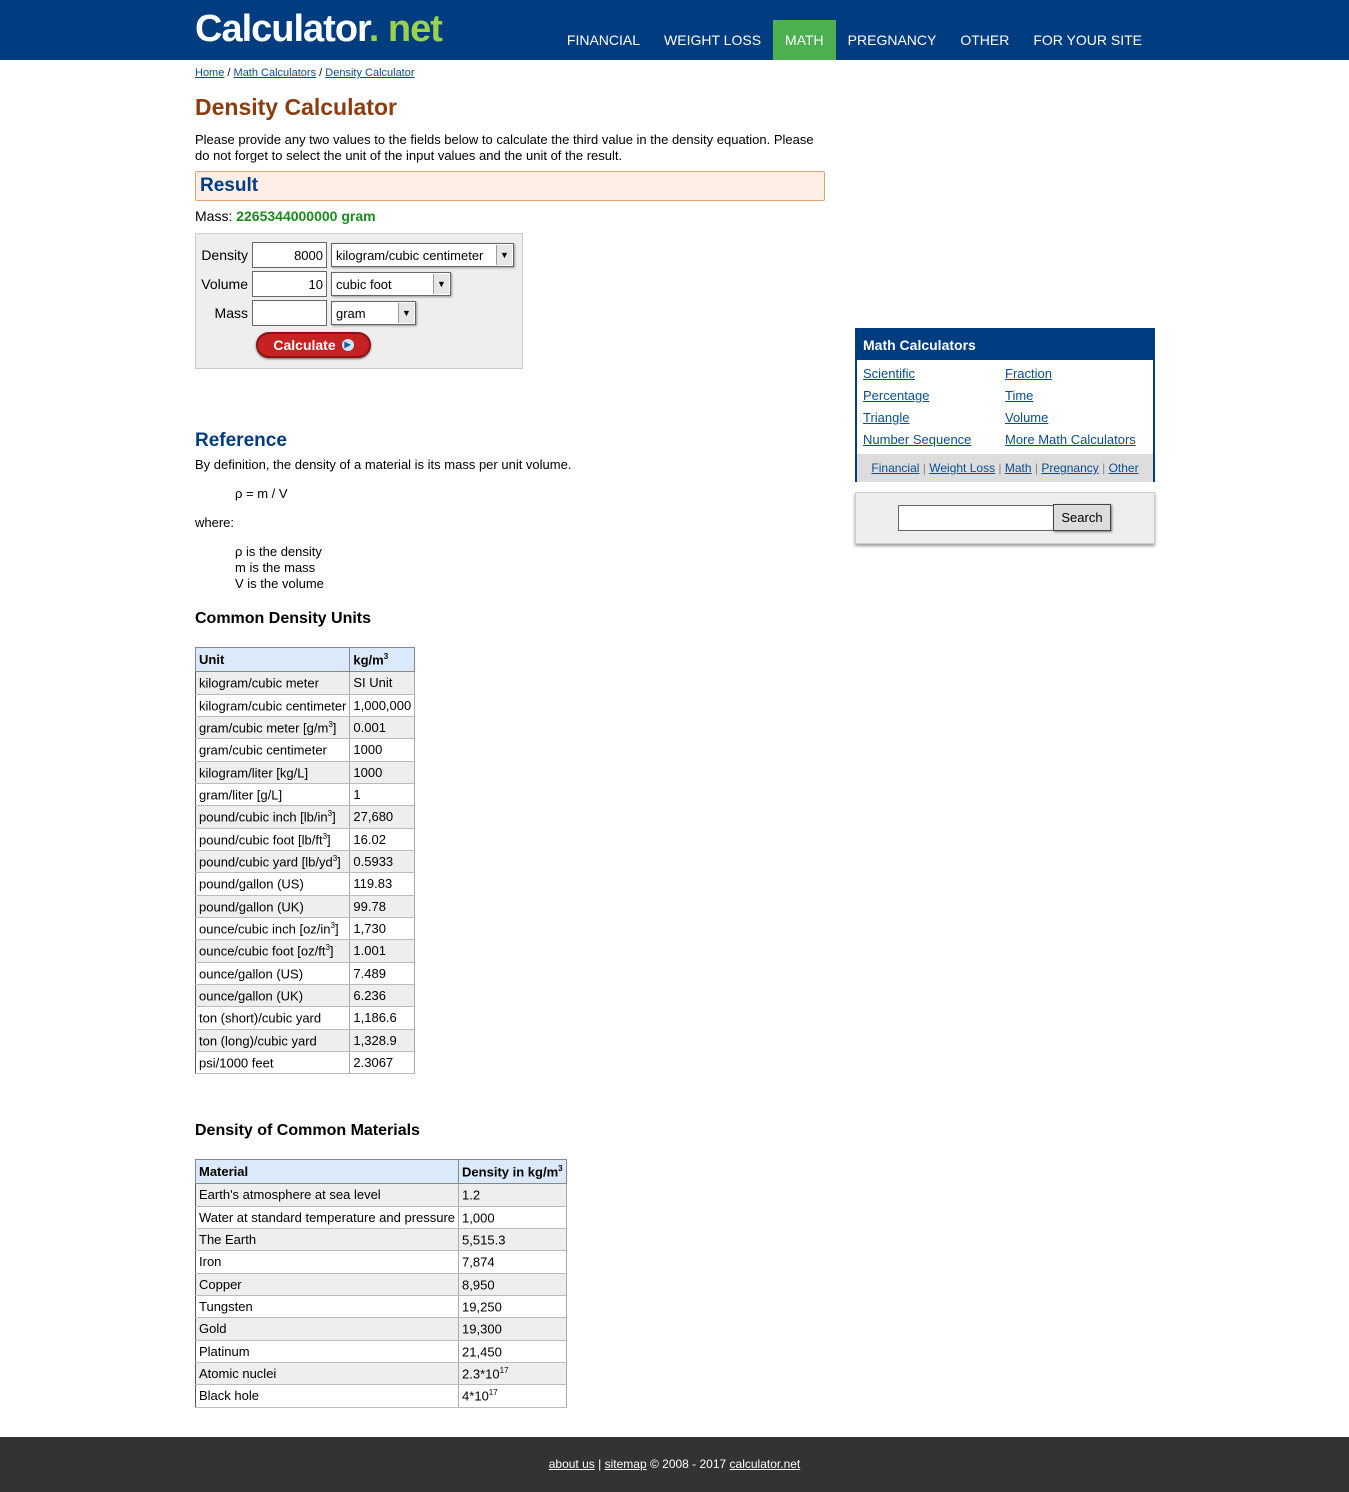  What do you see at coordinates (512, 1262) in the screenshot?
I see `density-cell: 7,874` at bounding box center [512, 1262].